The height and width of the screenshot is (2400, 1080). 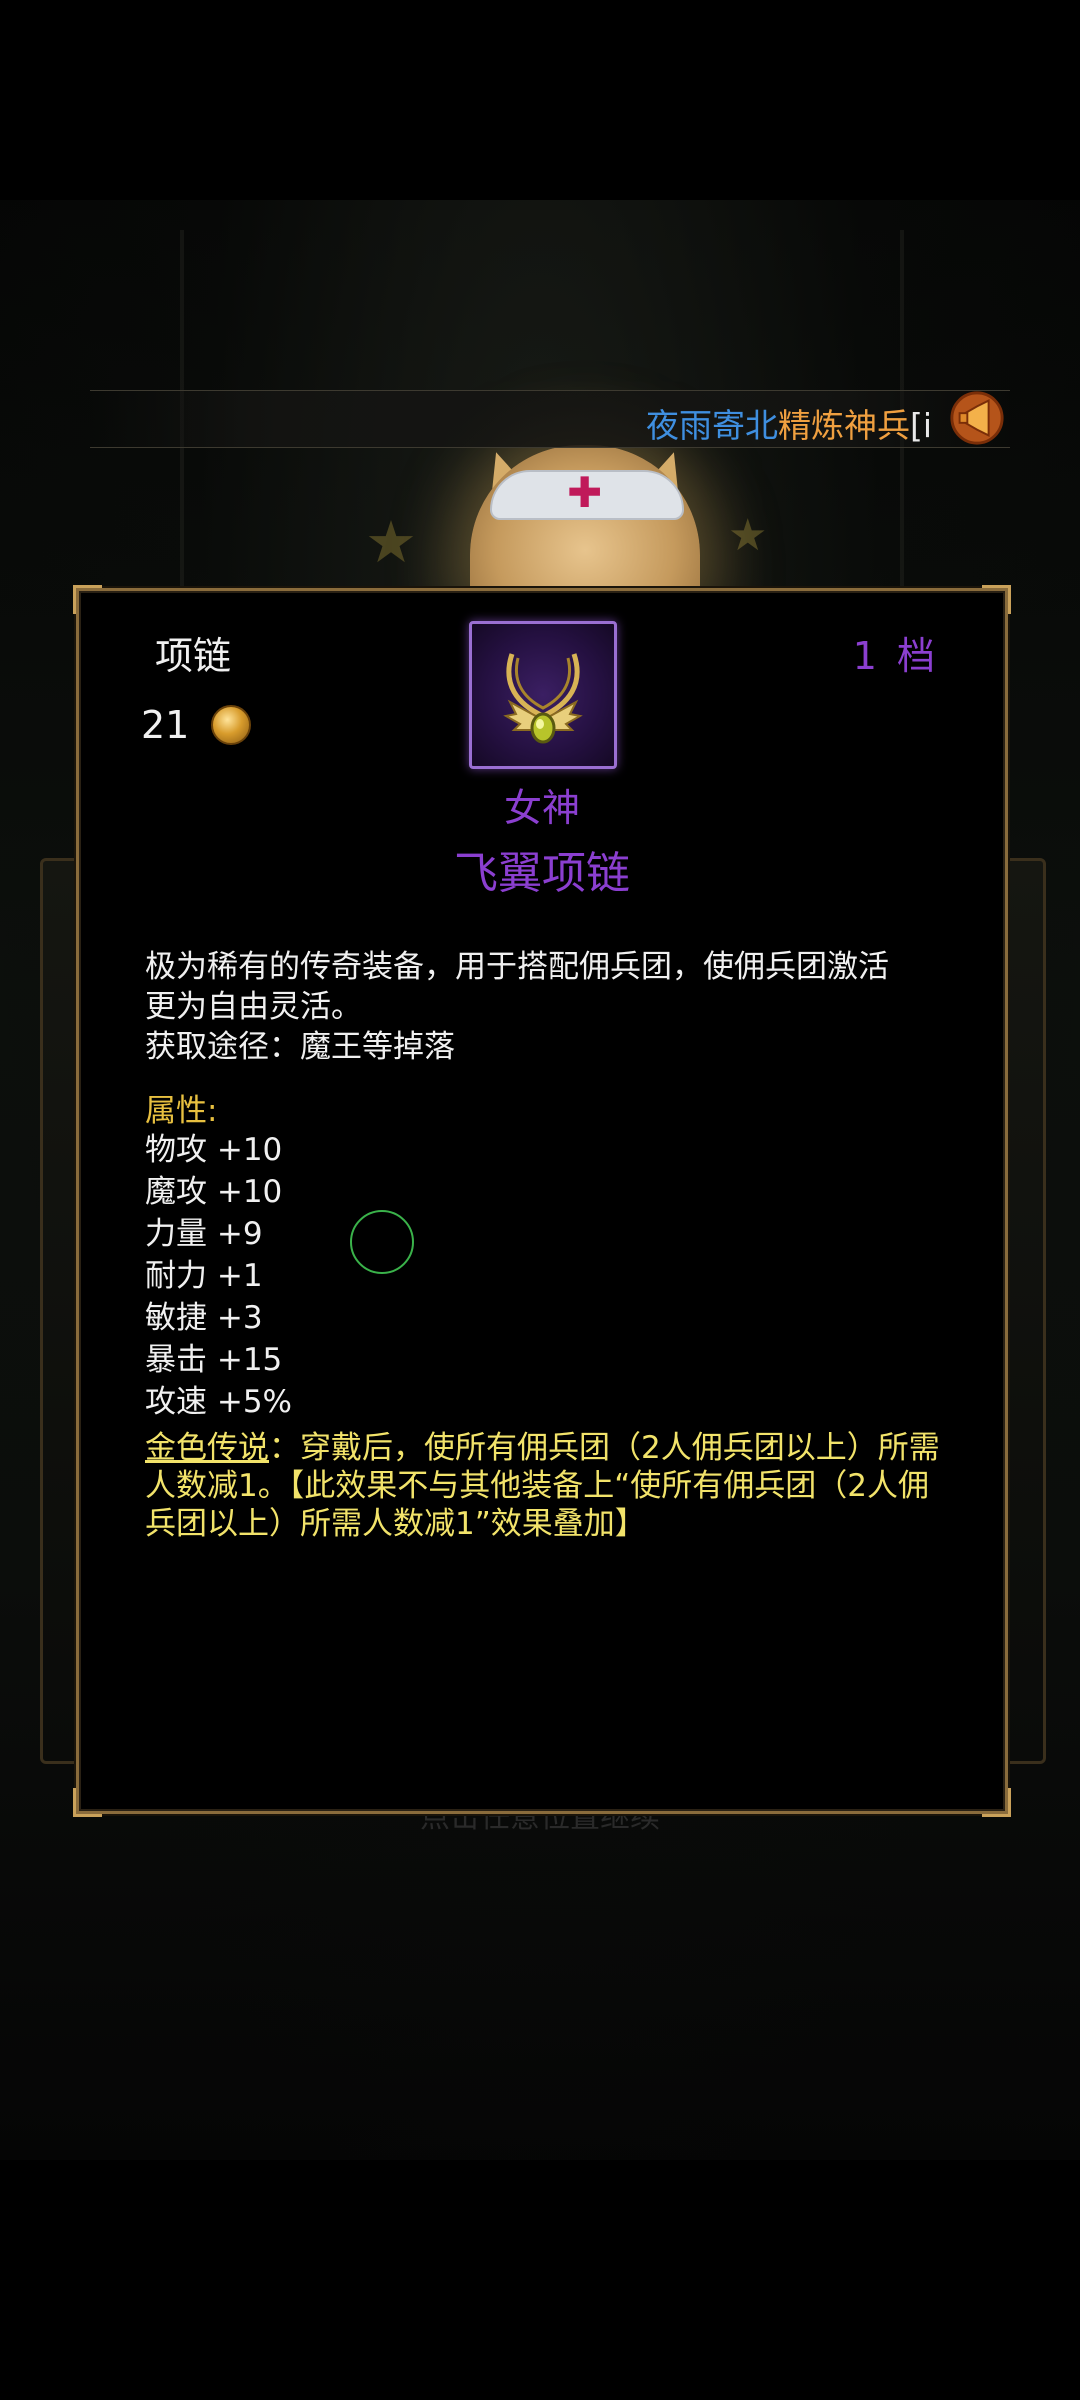 I want to click on item-icon-frame, so click(x=543, y=695).